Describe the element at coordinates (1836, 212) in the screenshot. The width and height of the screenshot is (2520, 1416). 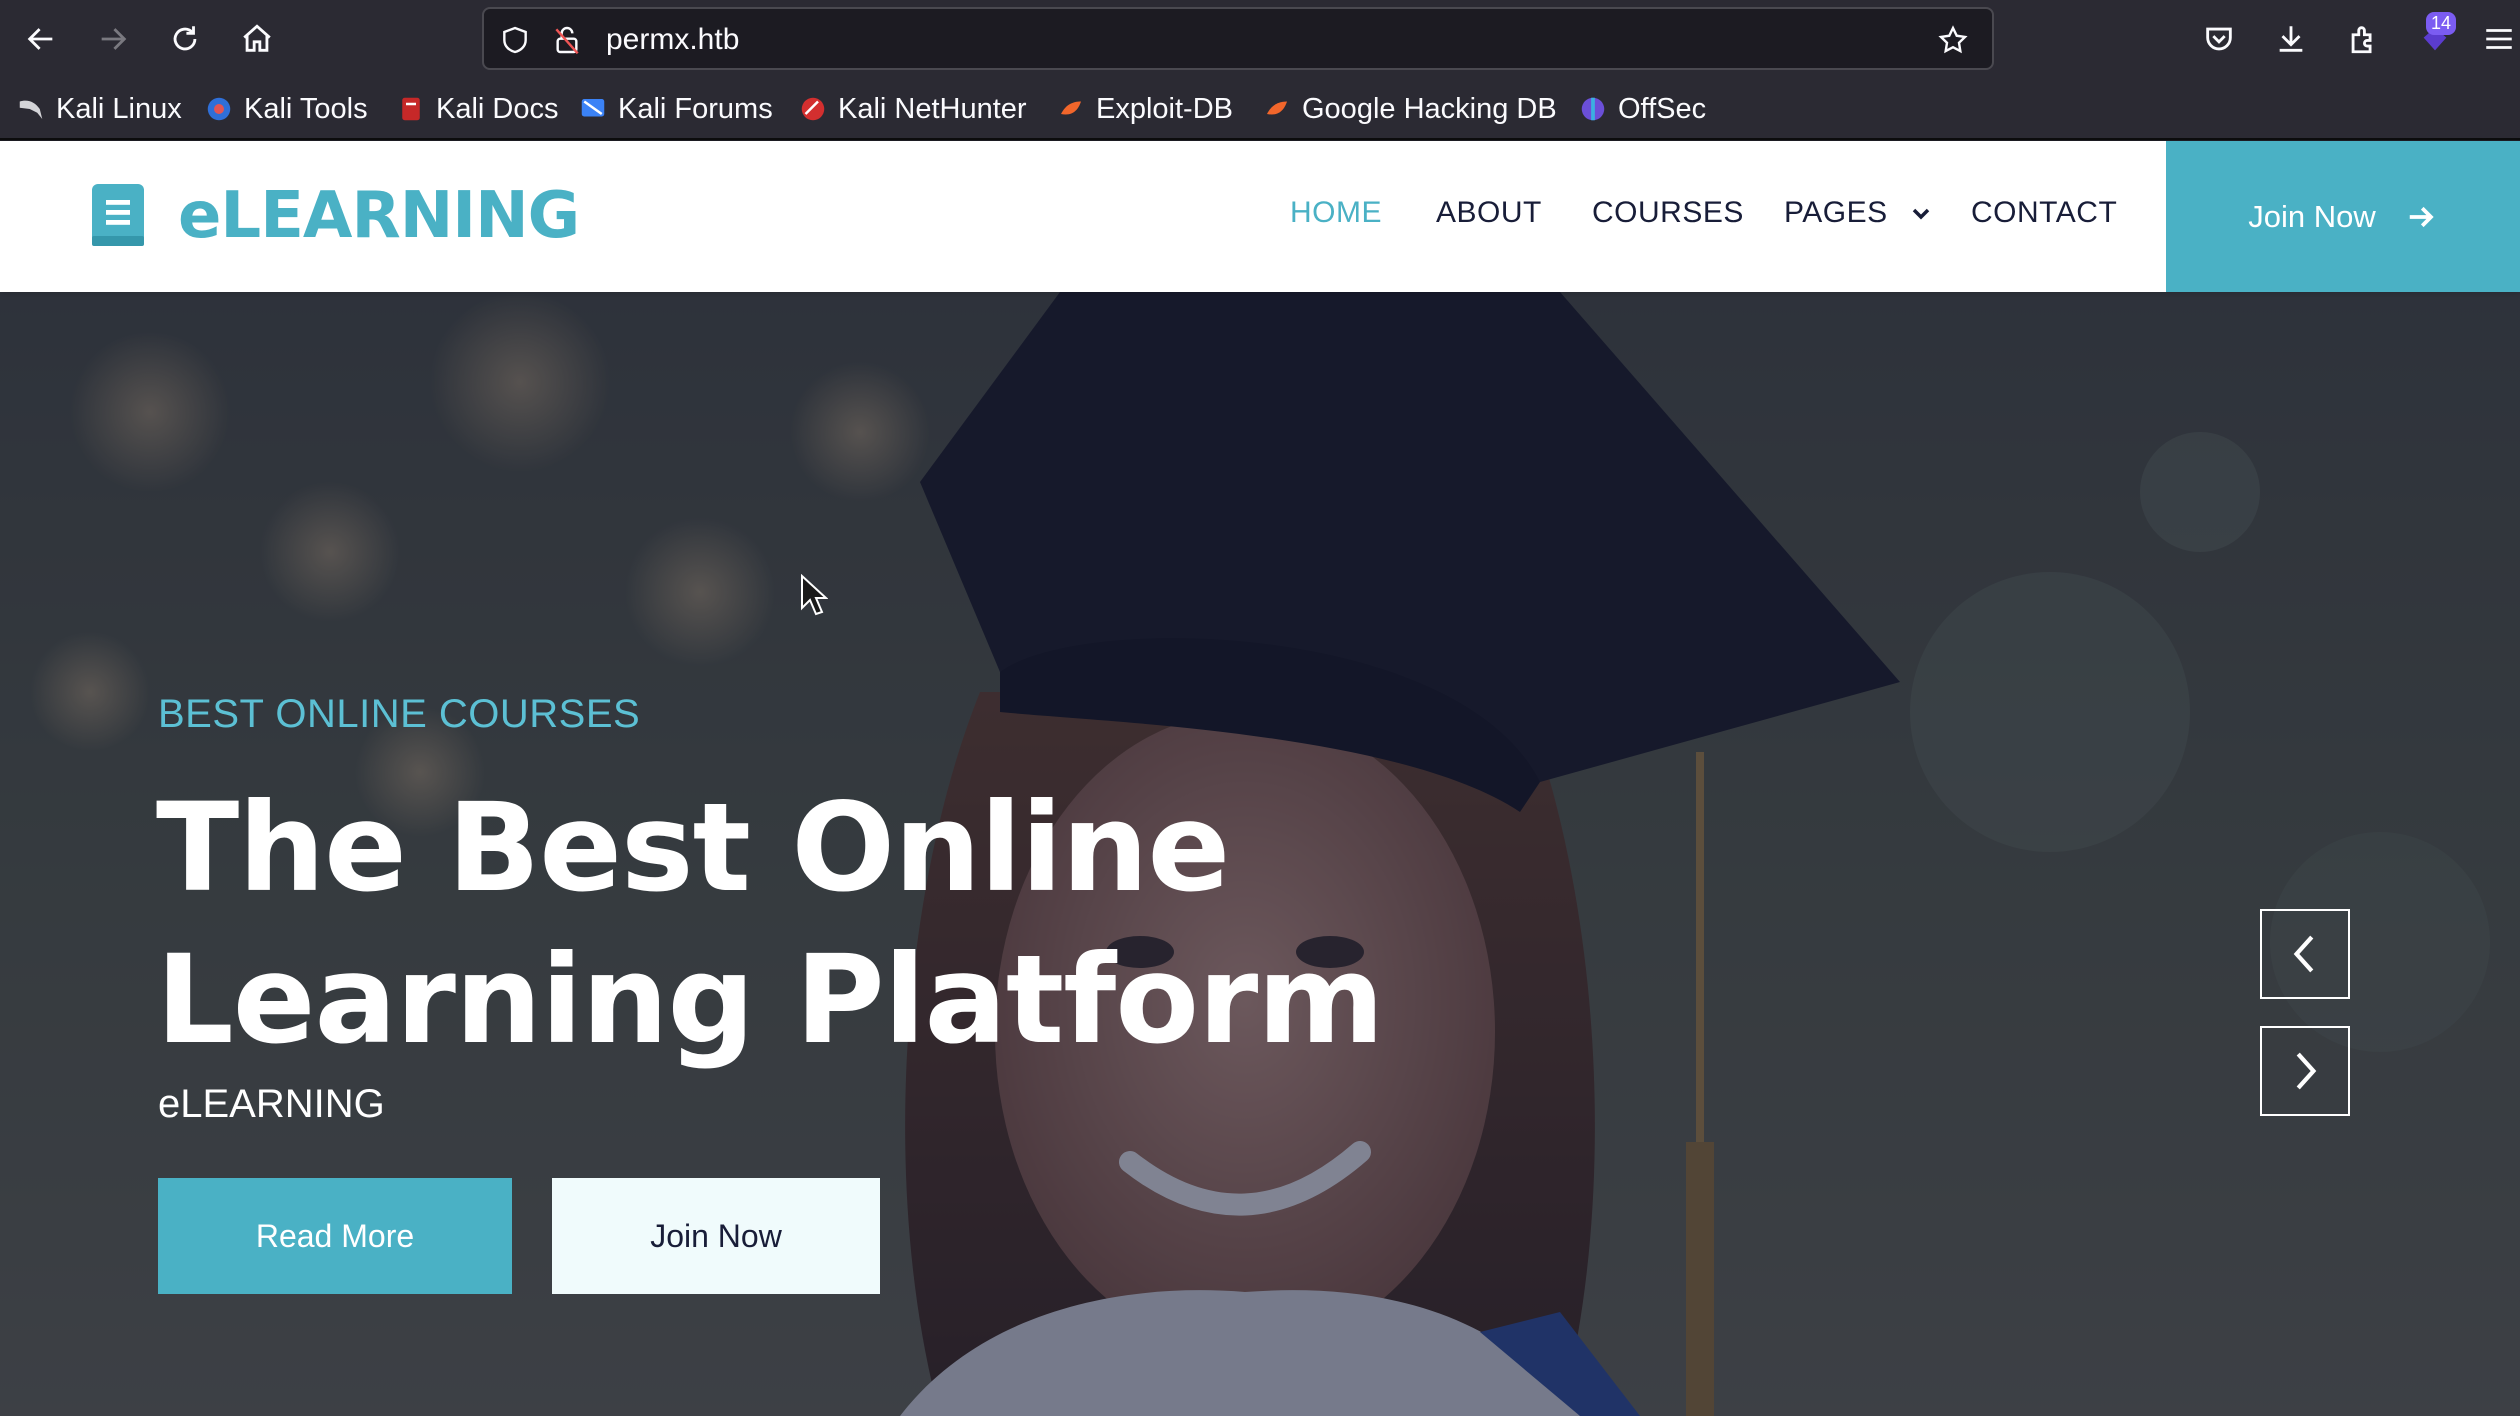
I see `nav-pages-label: PAGES` at that location.